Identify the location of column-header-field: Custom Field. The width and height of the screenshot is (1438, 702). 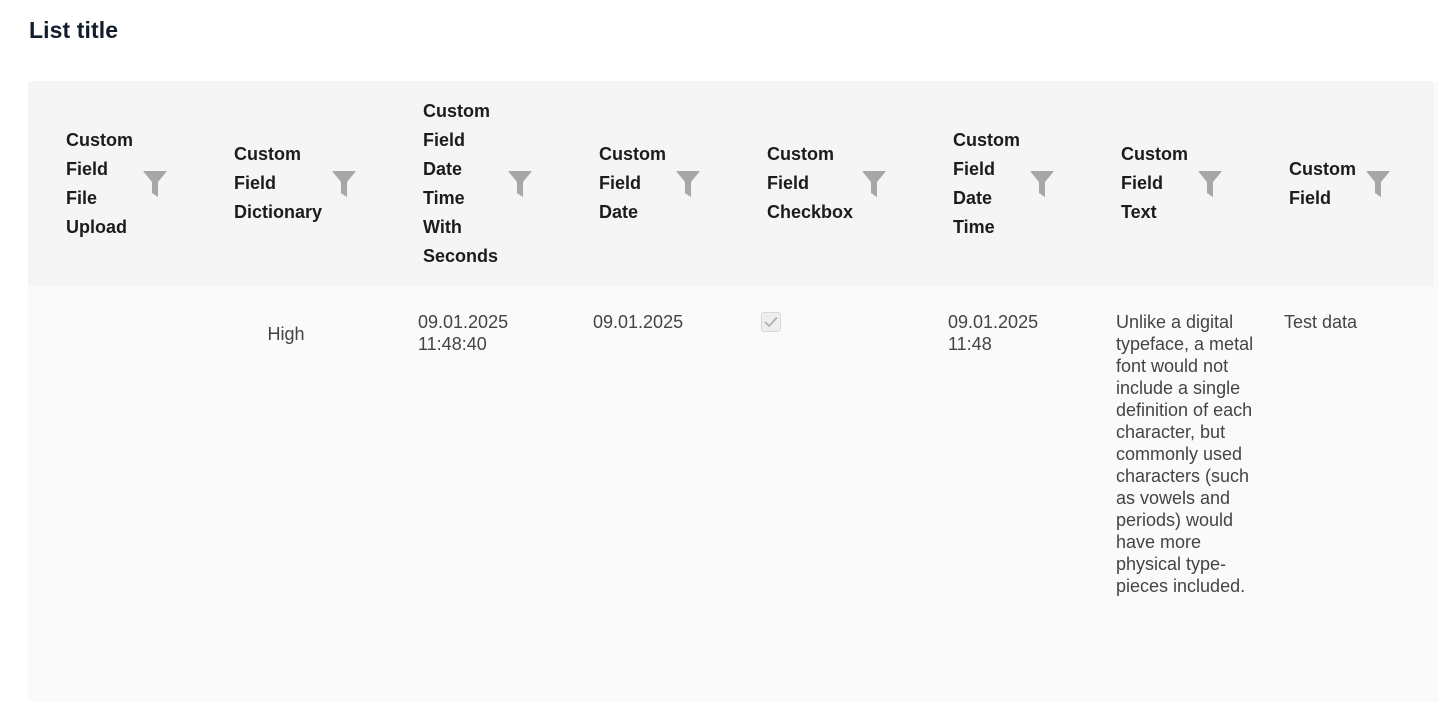
(1322, 183).